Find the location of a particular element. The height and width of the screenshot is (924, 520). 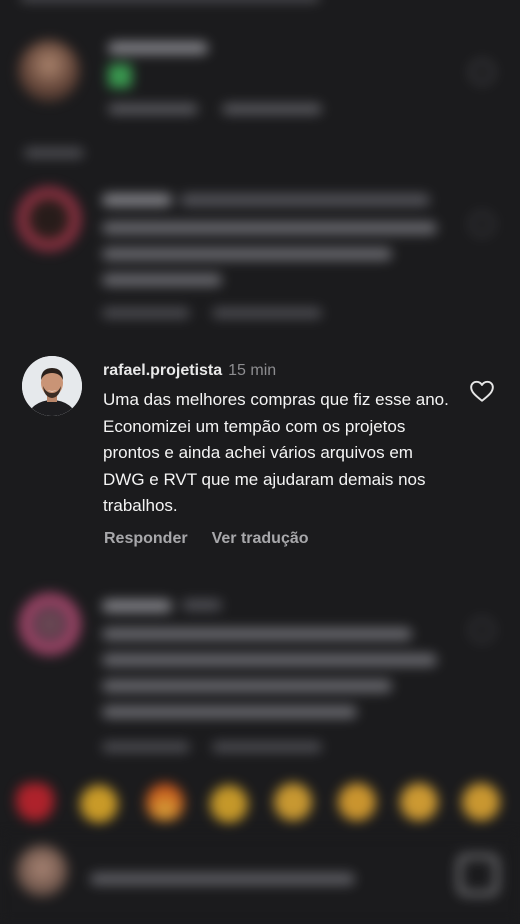

heart-eyes-emoji-icon is located at coordinates (357, 802).